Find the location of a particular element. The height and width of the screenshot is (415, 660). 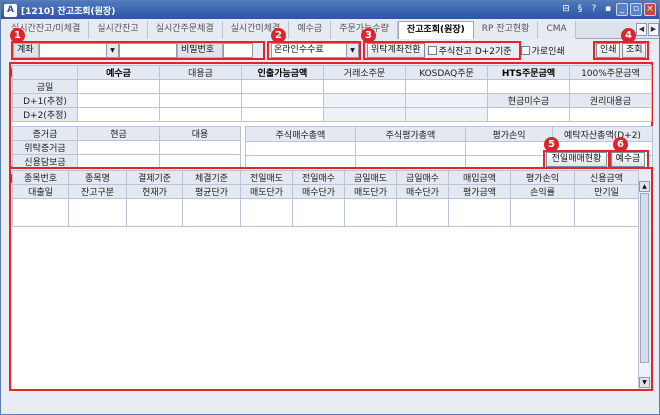

col-today-sell: 금일매도 is located at coordinates (370, 177).